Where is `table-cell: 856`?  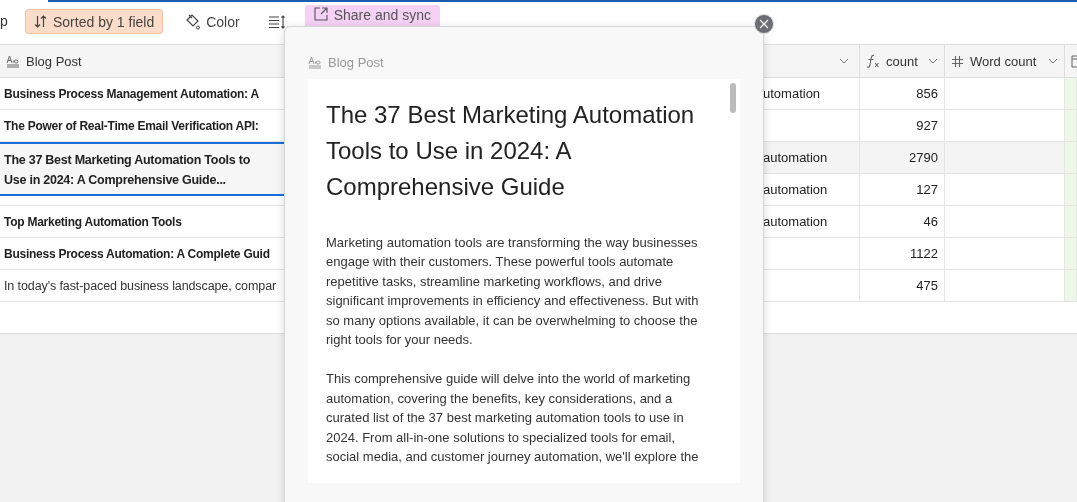
table-cell: 856 is located at coordinates (902, 93).